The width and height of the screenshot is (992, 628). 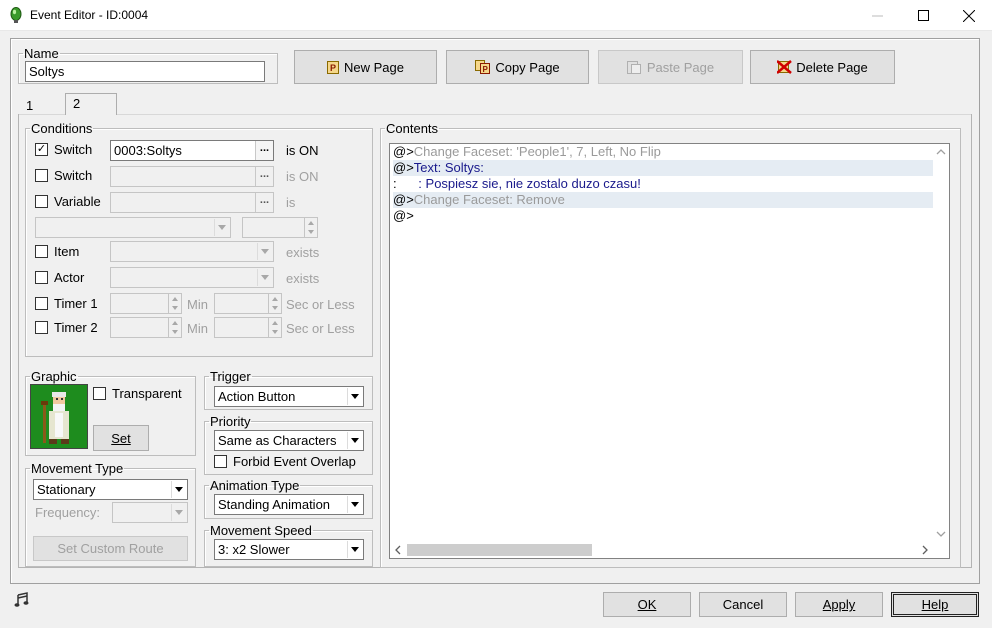 I want to click on timer1-label: Timer 1, so click(x=76, y=303).